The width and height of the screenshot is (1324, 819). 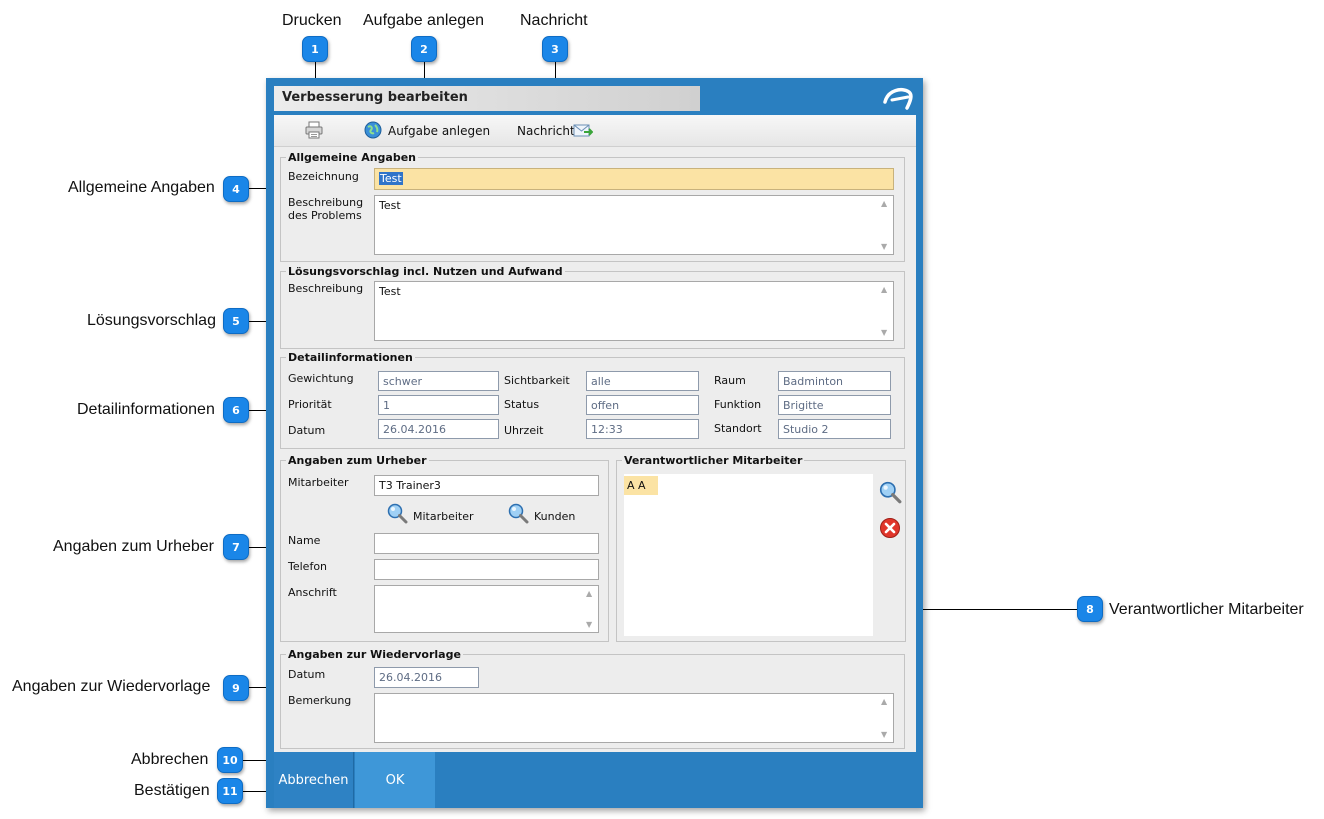 What do you see at coordinates (318, 482) in the screenshot?
I see `originator-employee-label: Mitarbeiter` at bounding box center [318, 482].